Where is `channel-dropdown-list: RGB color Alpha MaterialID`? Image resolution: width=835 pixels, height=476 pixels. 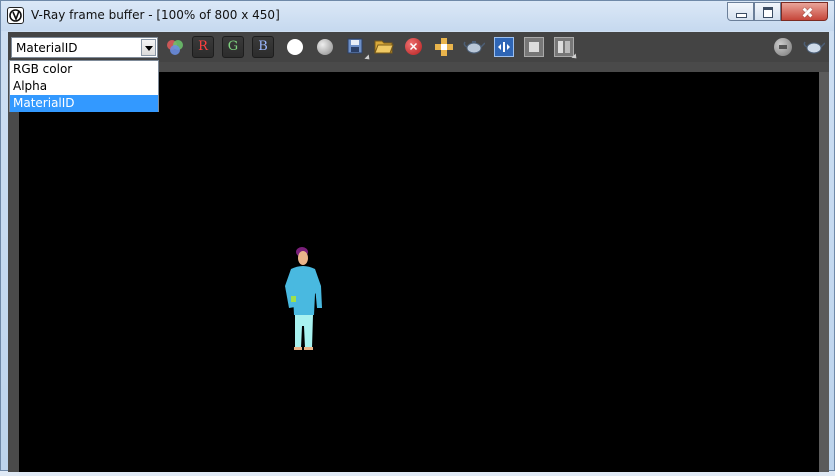
channel-dropdown-list: RGB color Alpha MaterialID is located at coordinates (84, 86).